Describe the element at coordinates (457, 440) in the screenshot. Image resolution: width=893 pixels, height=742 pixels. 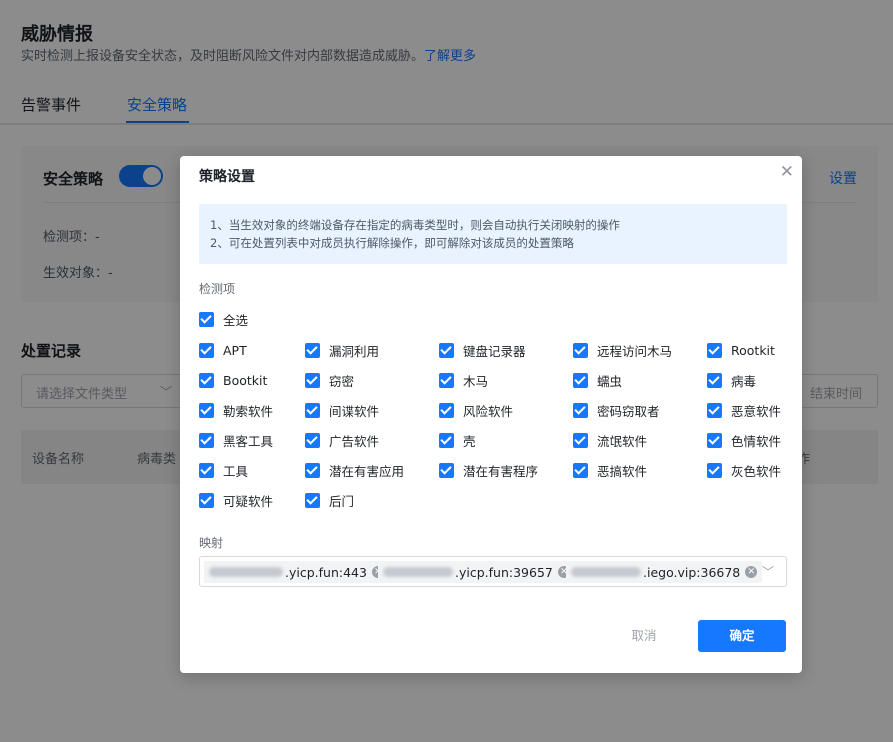
I see `checkbox-detect-item: 壳` at that location.